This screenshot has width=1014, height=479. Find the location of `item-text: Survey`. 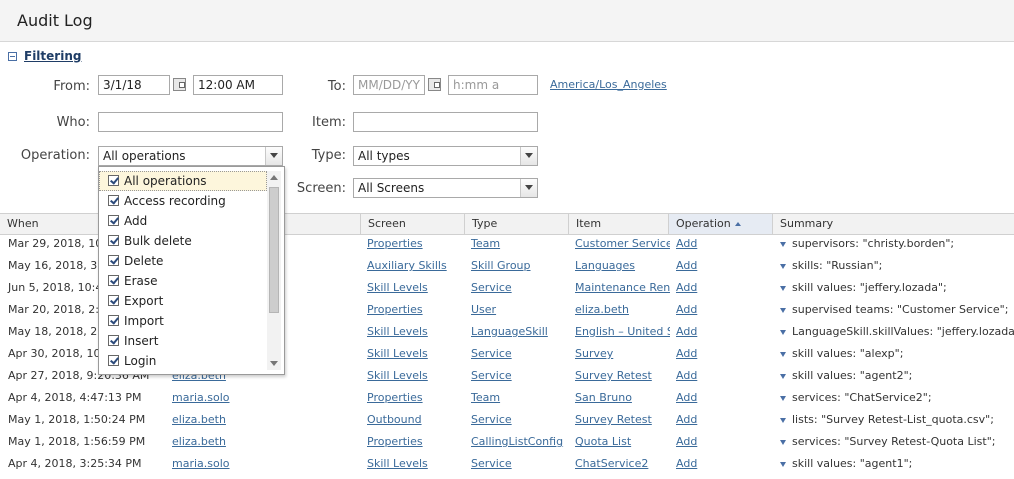

item-text: Survey is located at coordinates (594, 353).